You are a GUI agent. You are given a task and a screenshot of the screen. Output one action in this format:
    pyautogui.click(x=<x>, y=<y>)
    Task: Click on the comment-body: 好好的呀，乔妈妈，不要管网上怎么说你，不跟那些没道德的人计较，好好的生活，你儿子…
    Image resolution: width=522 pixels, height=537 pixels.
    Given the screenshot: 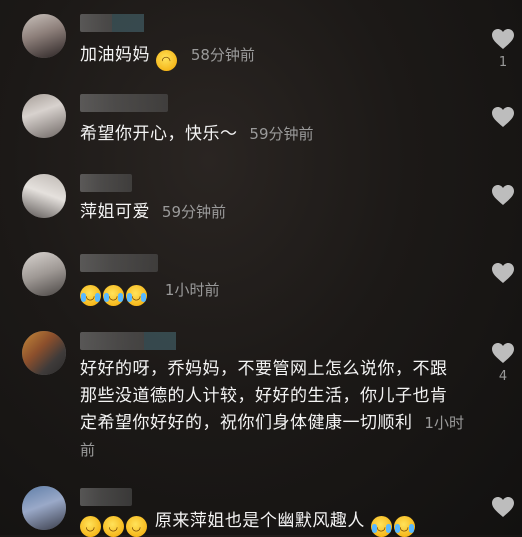 What is the action you would take?
    pyautogui.click(x=264, y=396)
    